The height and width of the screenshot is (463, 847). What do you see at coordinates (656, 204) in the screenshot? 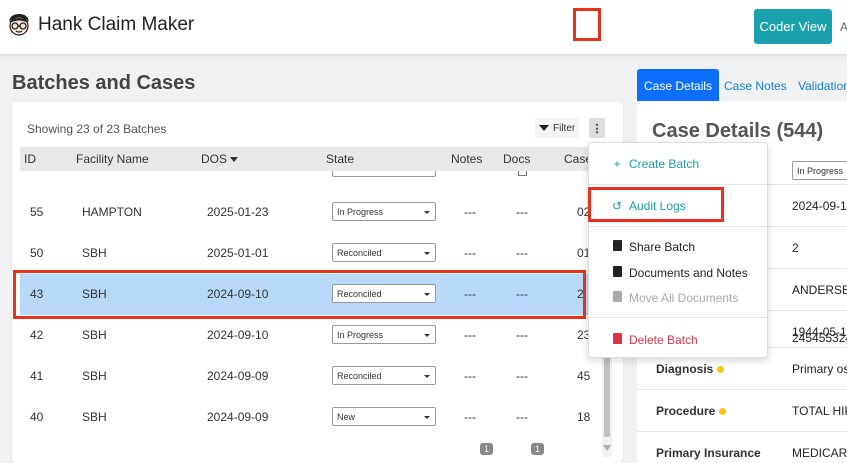
I see `audit-logs-highlight` at bounding box center [656, 204].